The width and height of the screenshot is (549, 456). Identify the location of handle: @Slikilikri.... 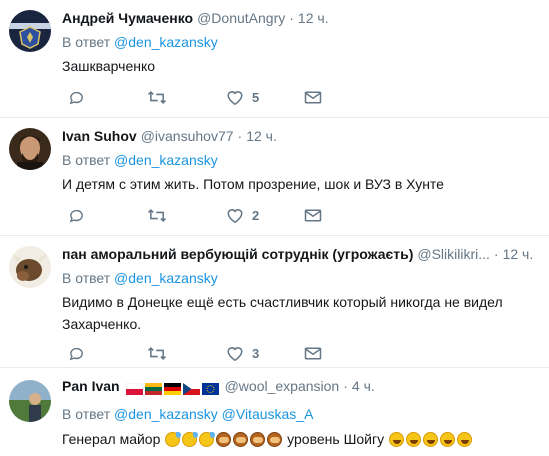
(453, 254).